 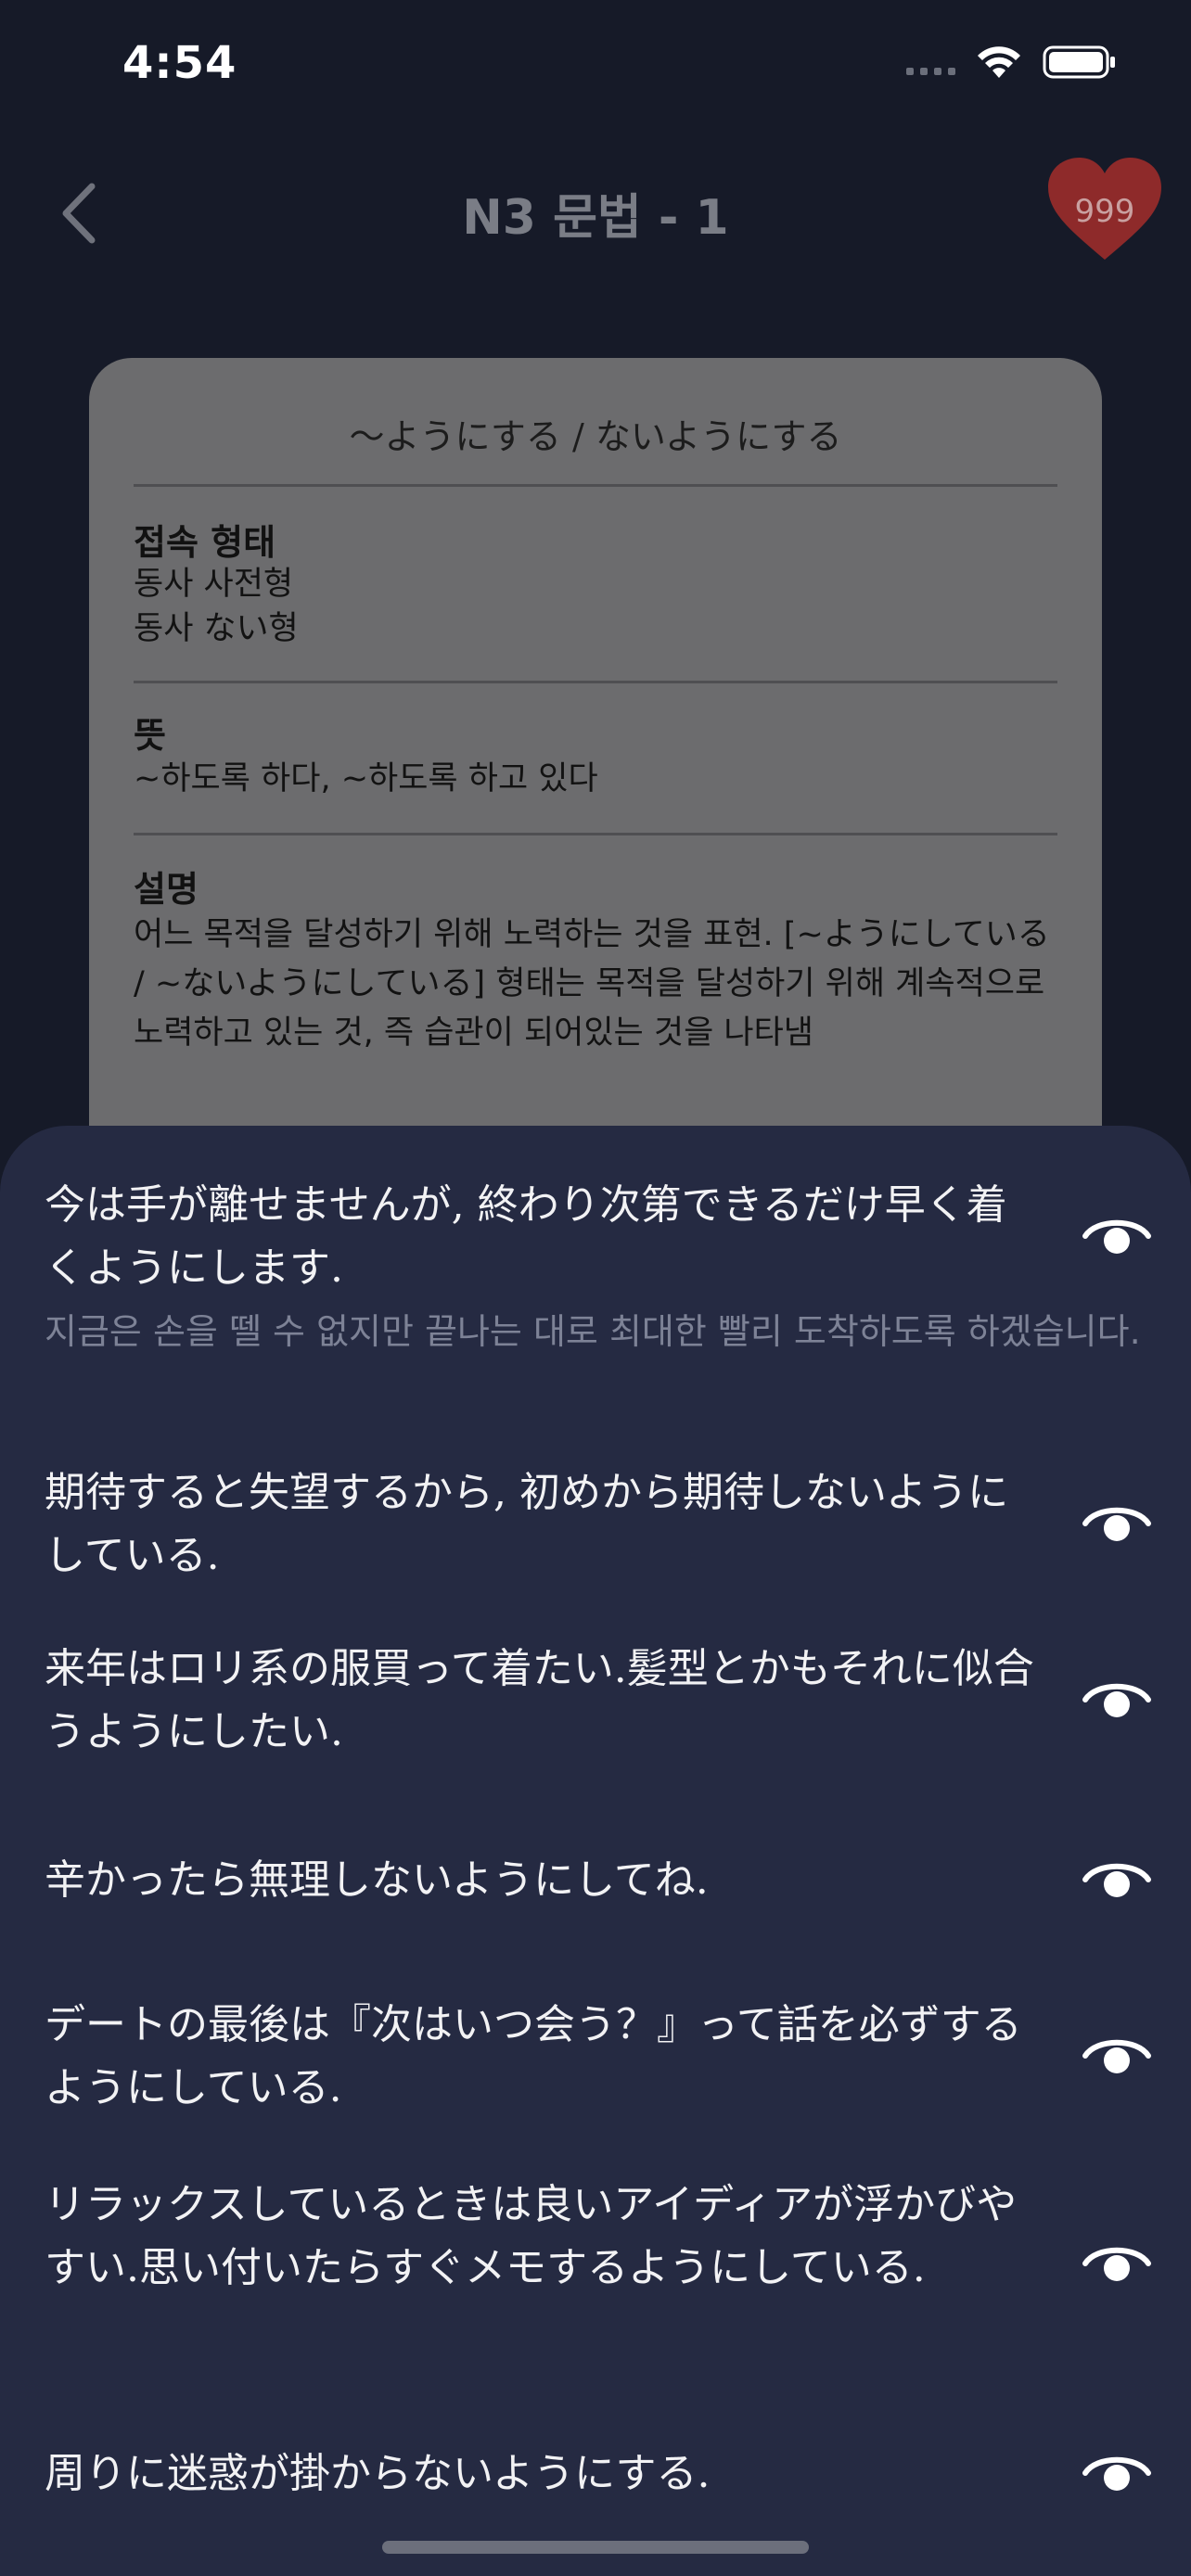 What do you see at coordinates (595, 218) in the screenshot?
I see `page-title: N3 문법 - 1` at bounding box center [595, 218].